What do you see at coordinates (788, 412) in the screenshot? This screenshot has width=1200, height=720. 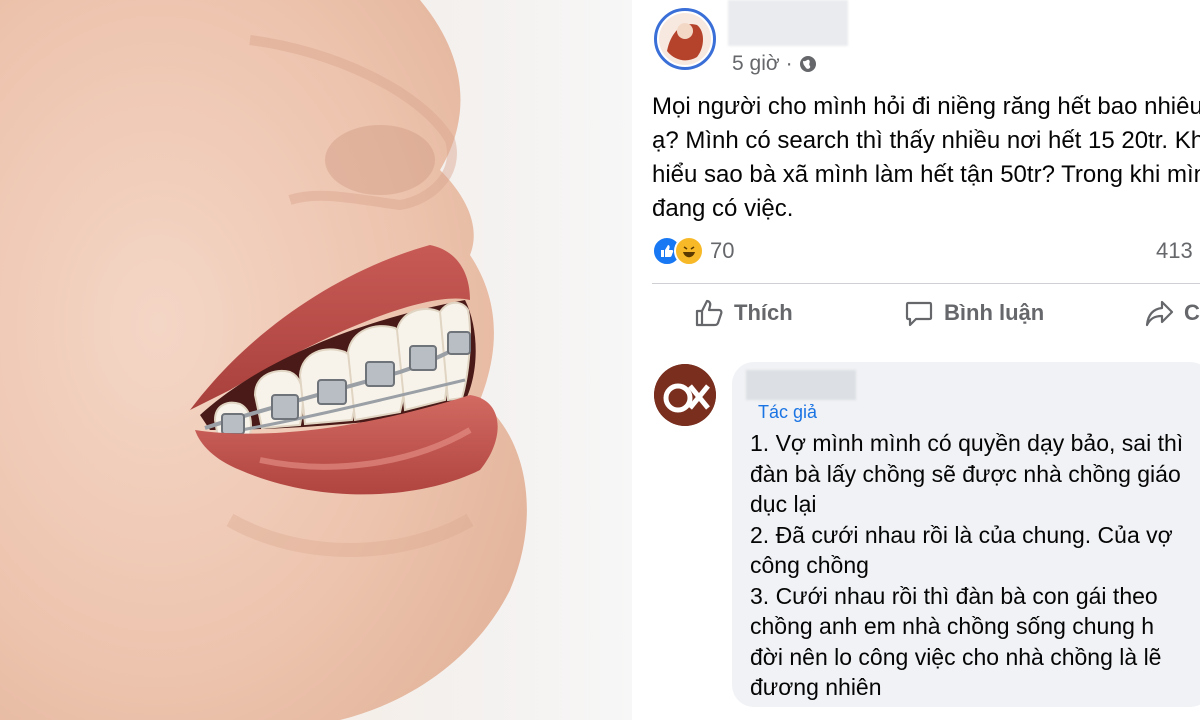 I see `author-badge: Tác giả` at bounding box center [788, 412].